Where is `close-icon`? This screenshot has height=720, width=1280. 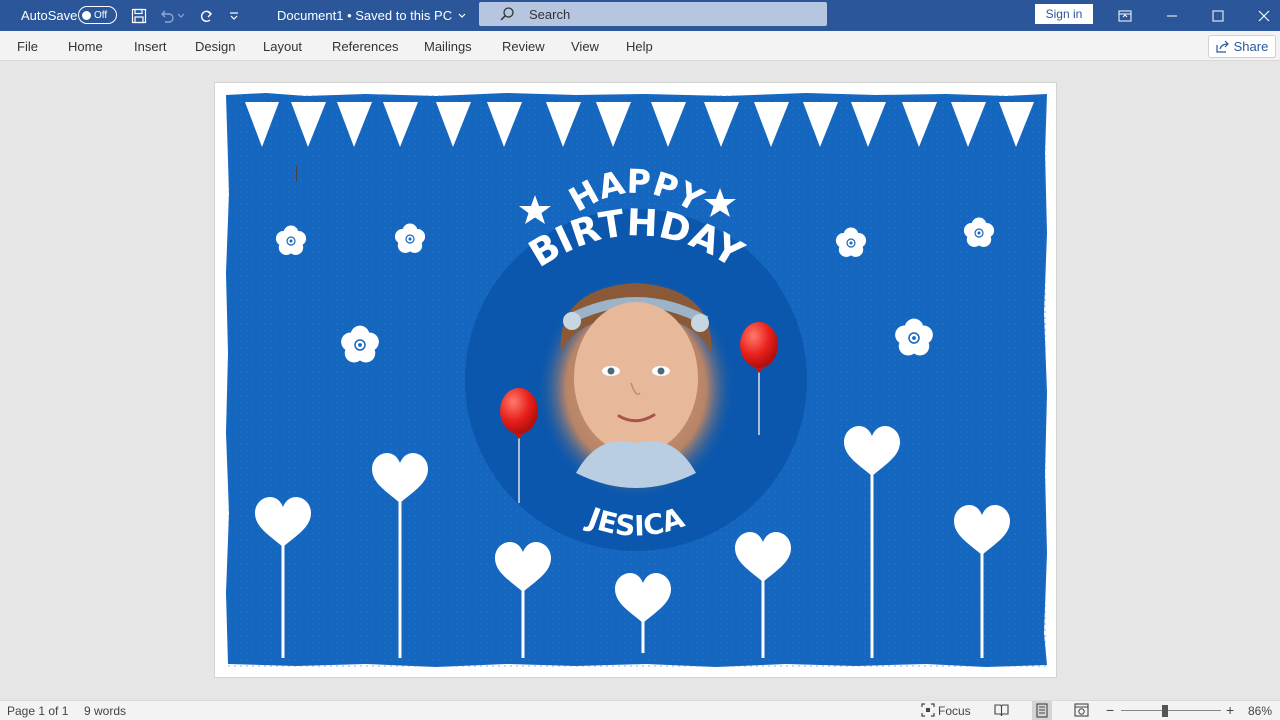 close-icon is located at coordinates (1260, 15).